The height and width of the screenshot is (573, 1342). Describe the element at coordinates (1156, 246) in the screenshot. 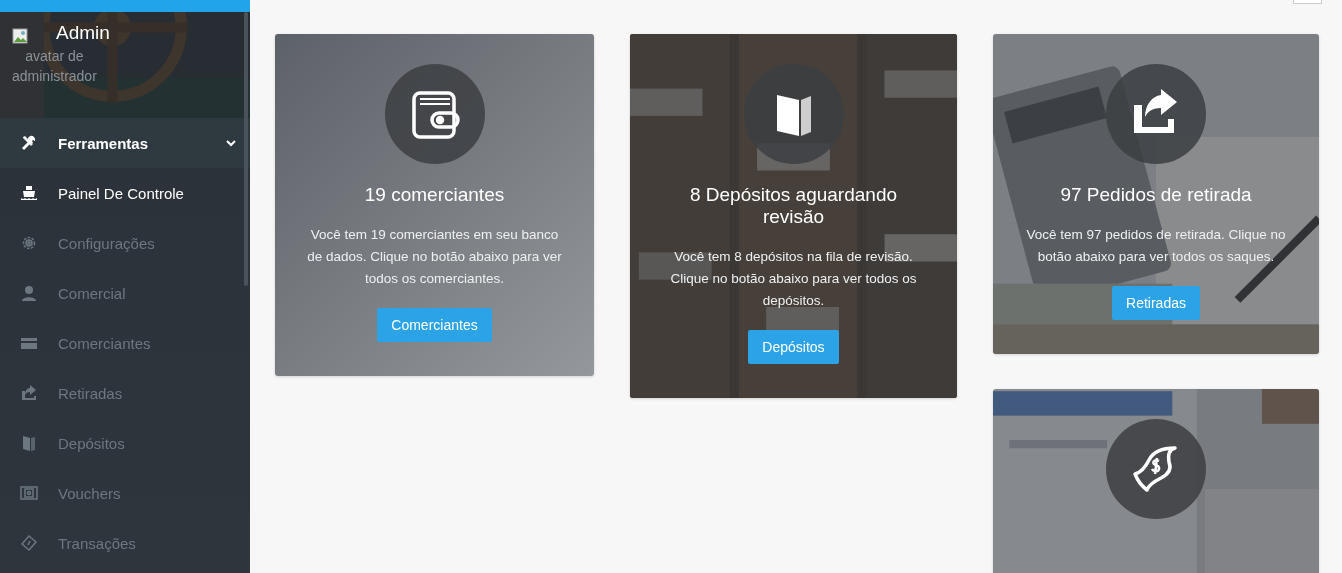

I see `card-description: Você tem 97 pedidos de retirada. Clique no botão abaixo para ver todos os saques.` at that location.